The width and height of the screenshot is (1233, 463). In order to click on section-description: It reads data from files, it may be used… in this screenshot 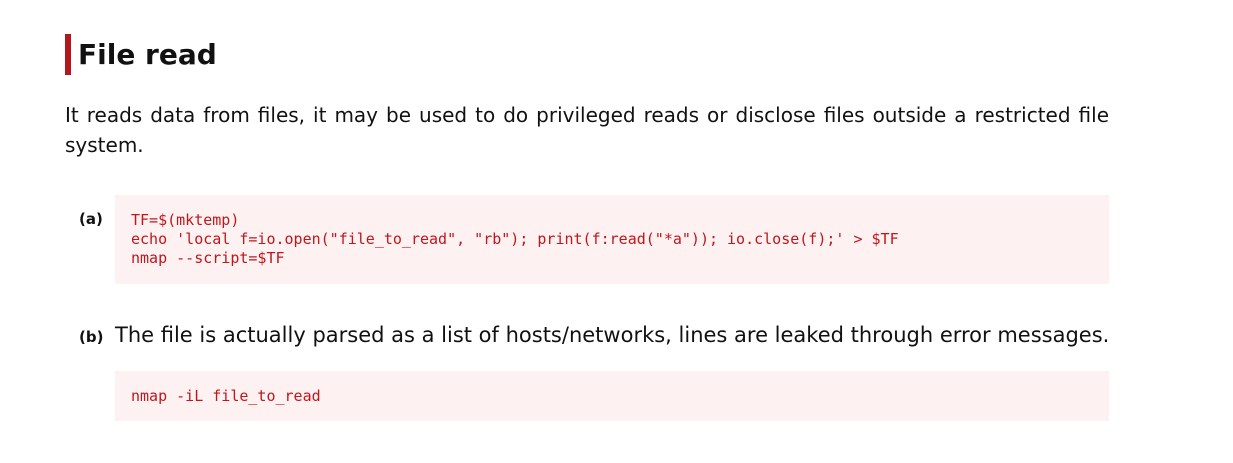, I will do `click(587, 130)`.